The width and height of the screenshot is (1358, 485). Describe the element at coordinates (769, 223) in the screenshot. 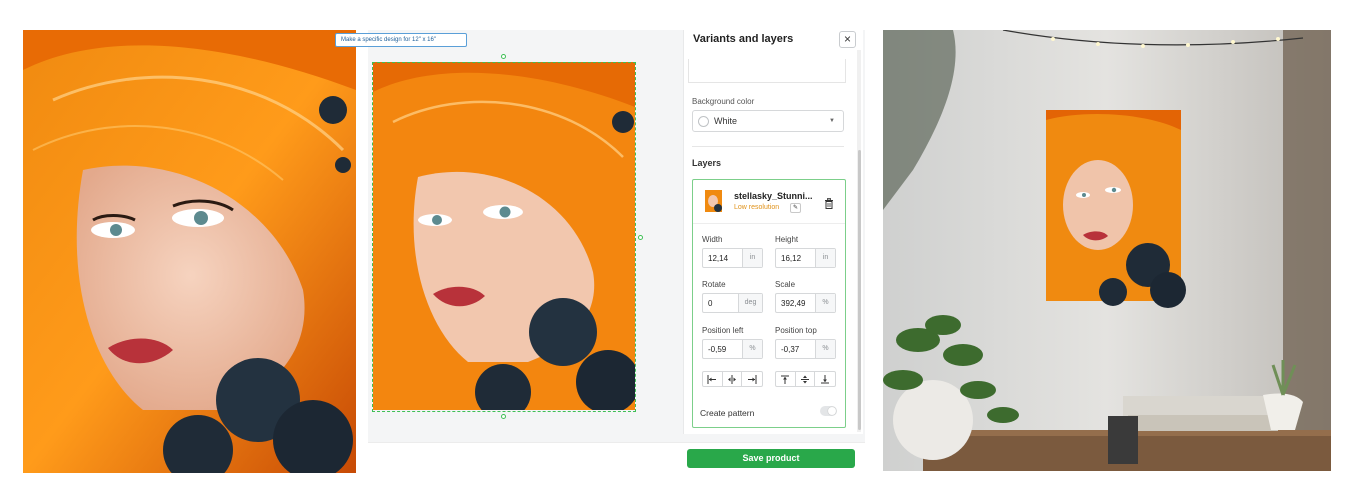

I see `card-divider` at that location.